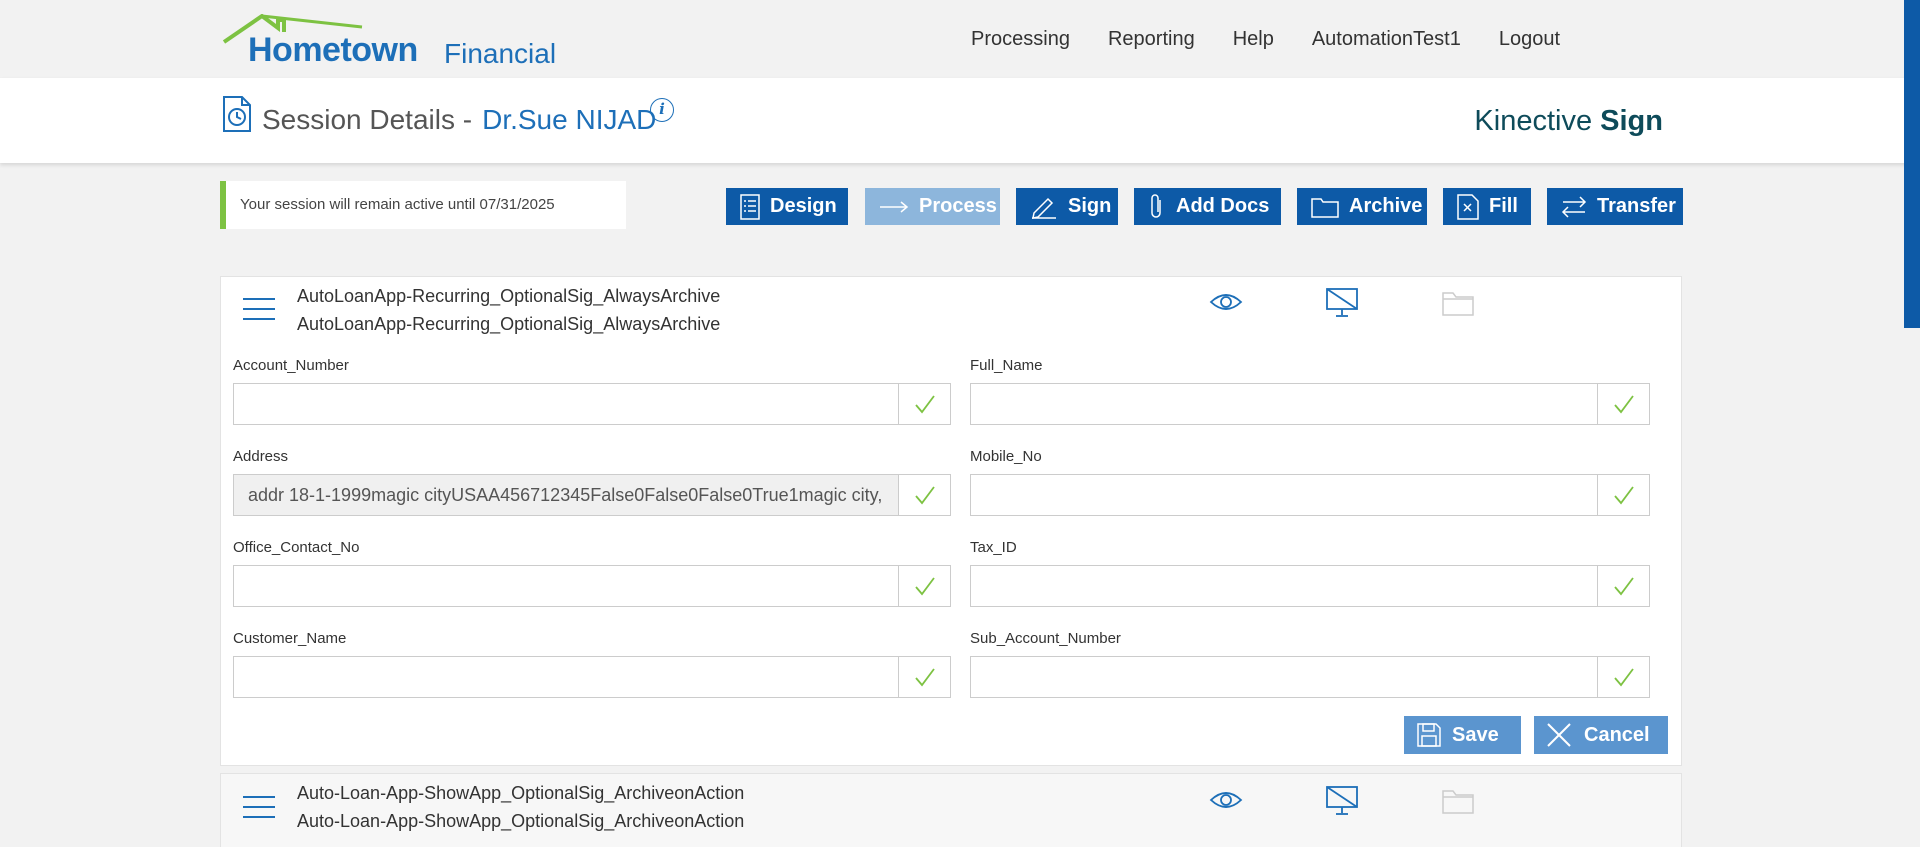 The width and height of the screenshot is (1920, 847). I want to click on page-title-label: Session Details -, so click(367, 119).